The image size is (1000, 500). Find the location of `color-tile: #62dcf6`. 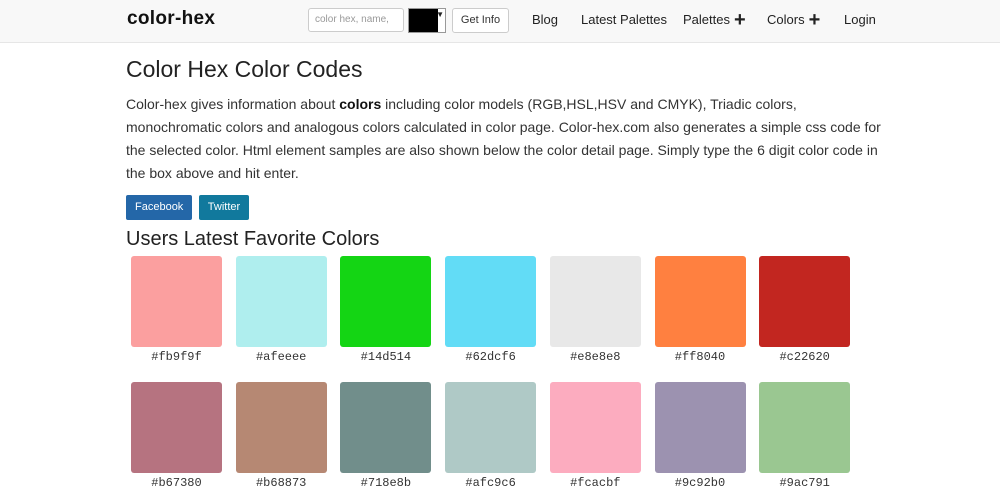

color-tile: #62dcf6 is located at coordinates (491, 310).